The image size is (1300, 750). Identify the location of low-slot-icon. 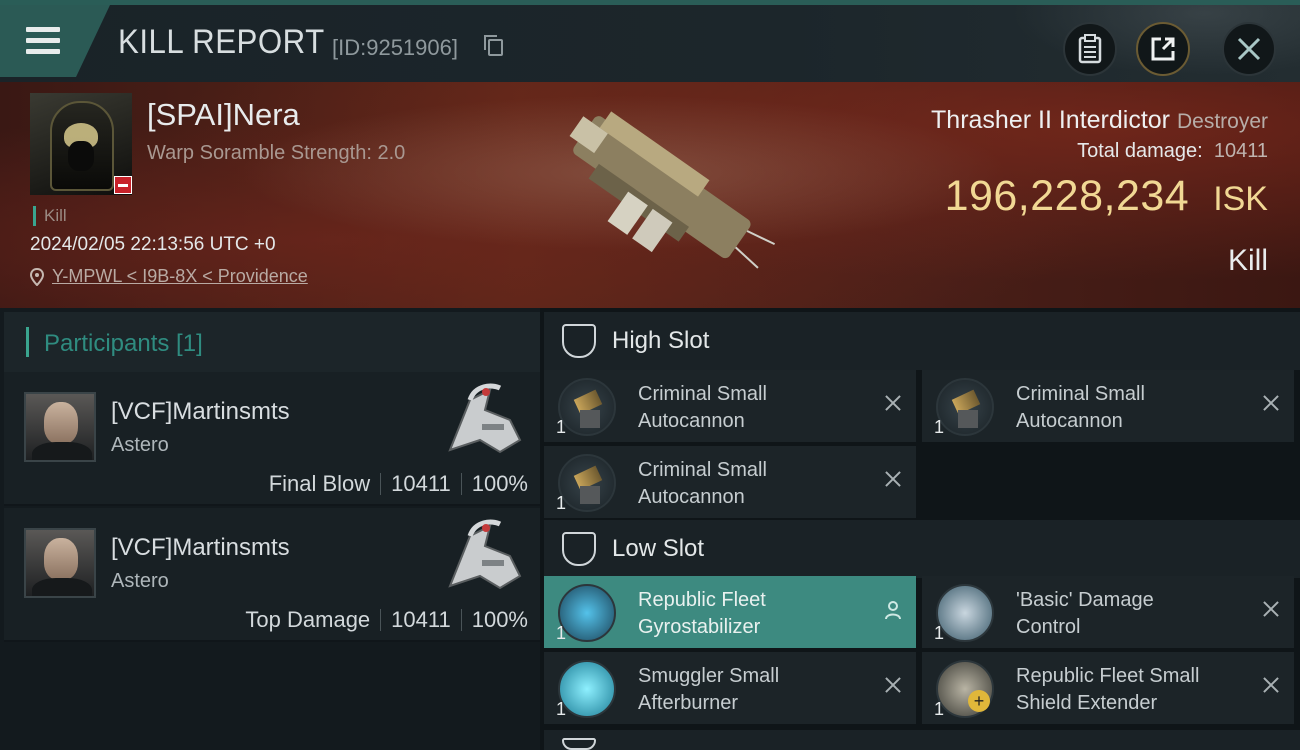
(579, 549).